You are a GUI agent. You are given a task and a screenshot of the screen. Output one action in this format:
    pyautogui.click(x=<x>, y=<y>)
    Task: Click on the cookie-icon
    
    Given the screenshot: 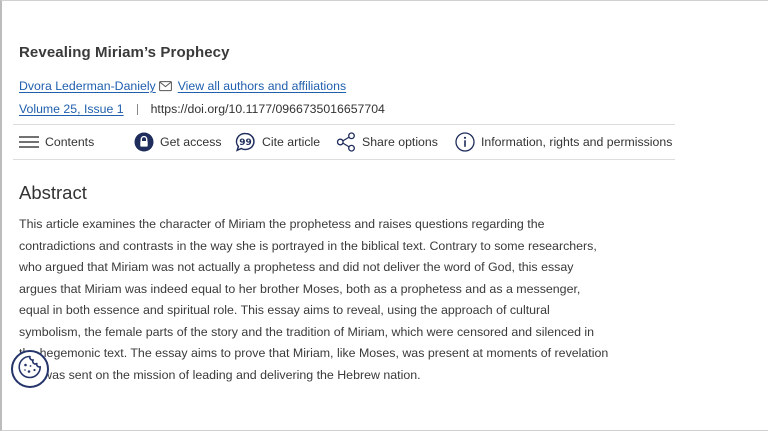 What is the action you would take?
    pyautogui.click(x=30, y=369)
    